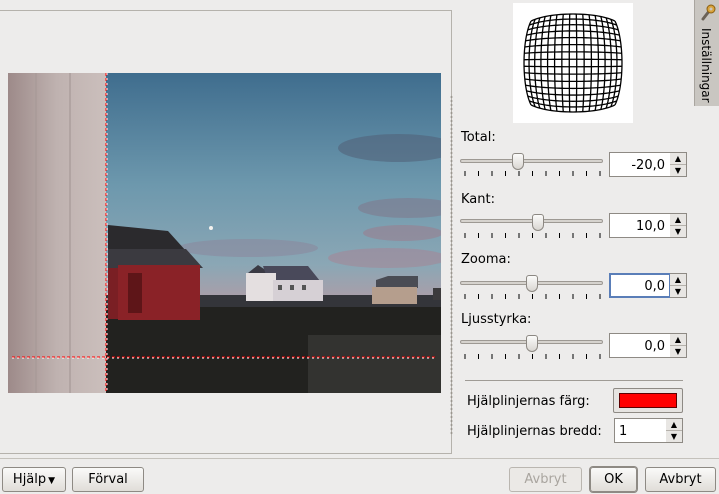 The width and height of the screenshot is (719, 494). I want to click on total-label: Total:, so click(478, 137).